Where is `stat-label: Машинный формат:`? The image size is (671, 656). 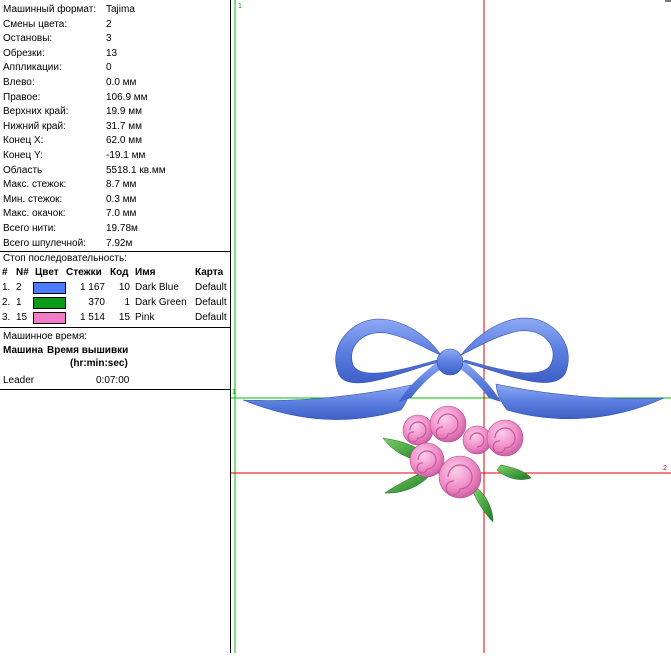
stat-label: Машинный формат: is located at coordinates (50, 9).